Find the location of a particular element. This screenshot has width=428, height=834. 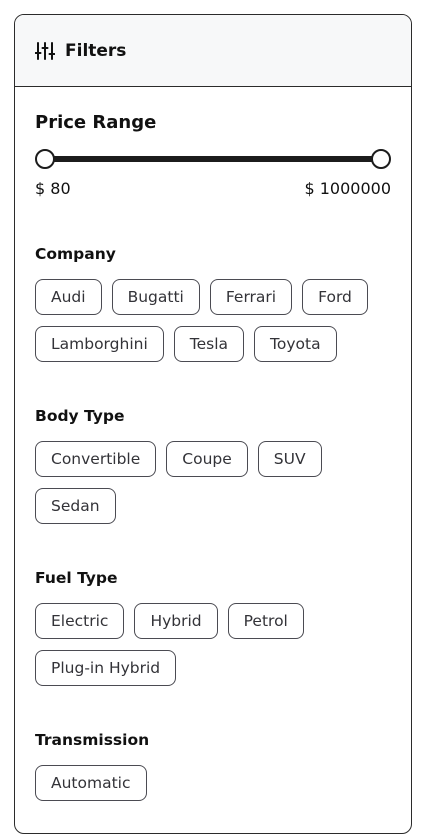

filter-chip: Lamborghini is located at coordinates (99, 344).